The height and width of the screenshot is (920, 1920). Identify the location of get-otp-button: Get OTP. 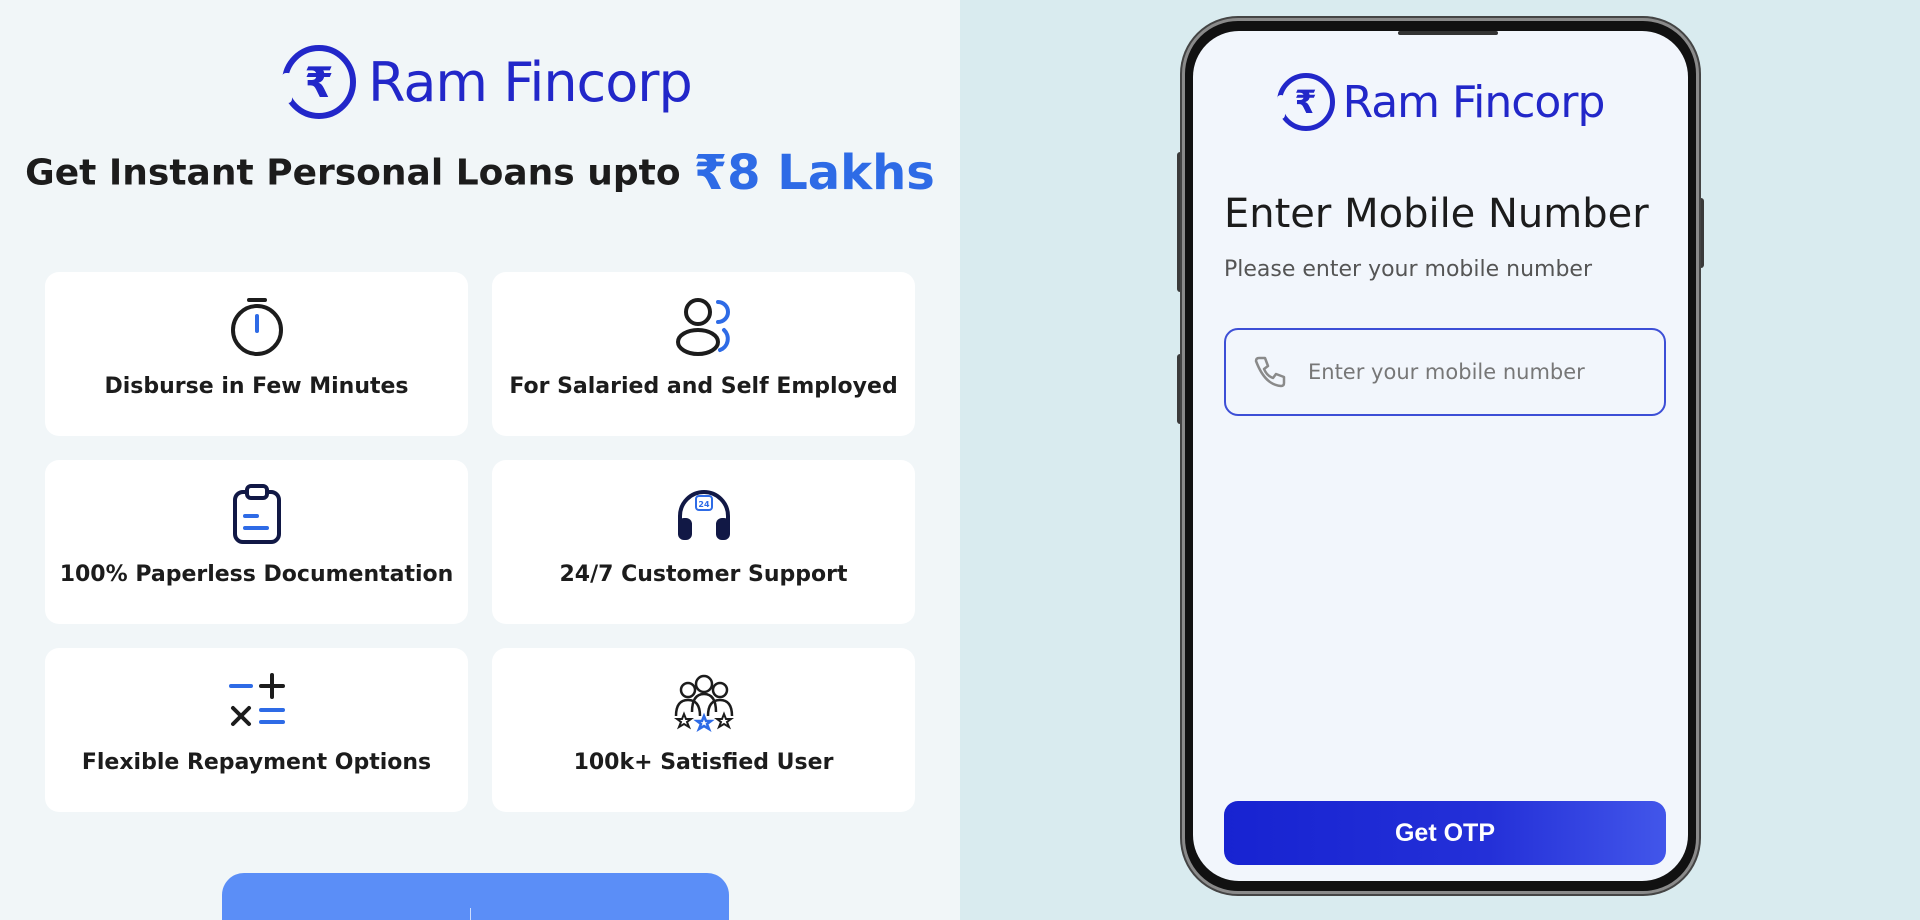
(1445, 833).